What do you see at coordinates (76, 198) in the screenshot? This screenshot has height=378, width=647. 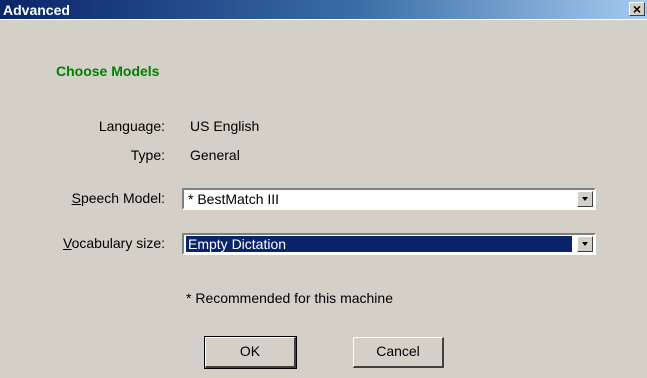 I see `speech-model-accel: S` at bounding box center [76, 198].